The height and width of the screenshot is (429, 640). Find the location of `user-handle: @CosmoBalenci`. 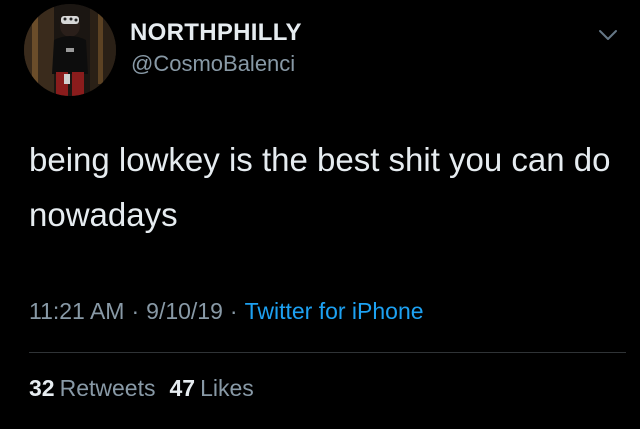

user-handle: @CosmoBalenci is located at coordinates (213, 64).